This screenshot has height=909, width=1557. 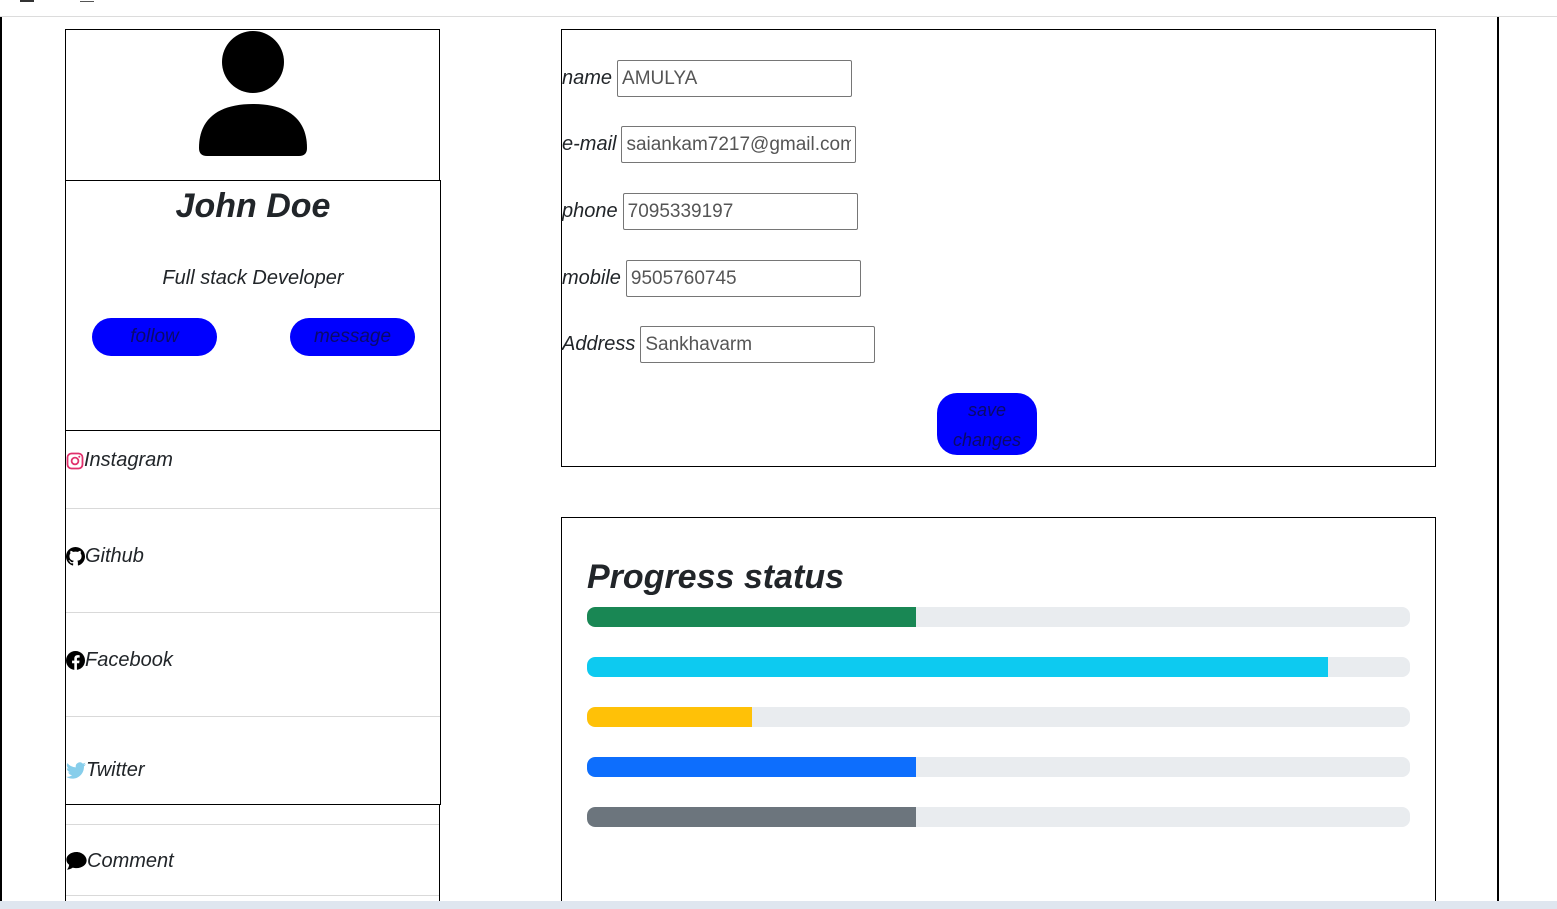 I want to click on address-label: Address, so click(x=599, y=344).